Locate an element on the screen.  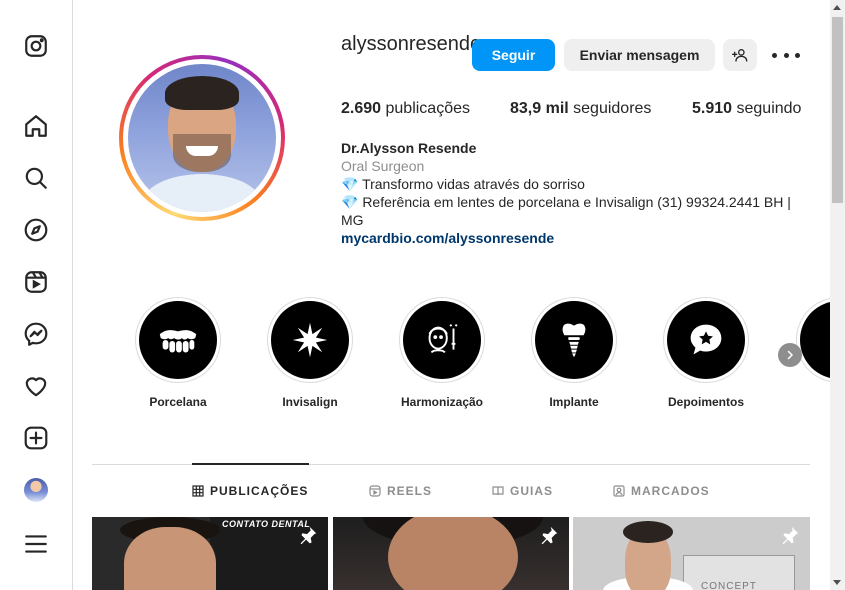
post-thumbnail: CONTATO DENTAL is located at coordinates (210, 553).